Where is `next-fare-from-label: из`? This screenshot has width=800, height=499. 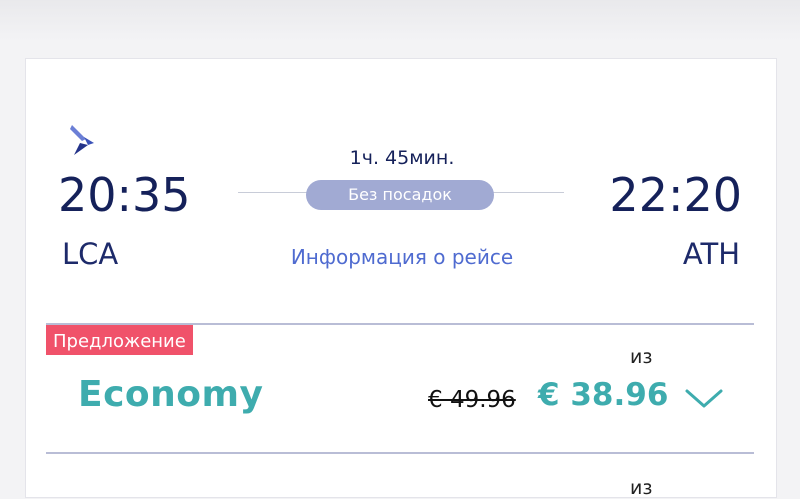 next-fare-from-label: из is located at coordinates (641, 488).